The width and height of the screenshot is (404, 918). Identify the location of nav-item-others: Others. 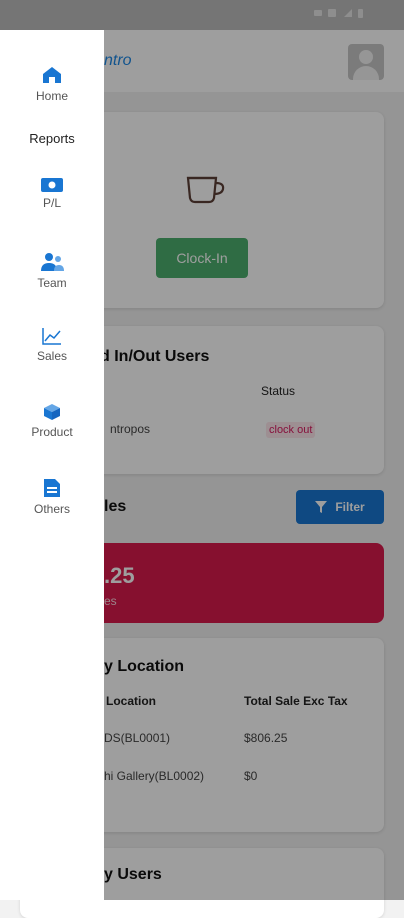
(52, 497).